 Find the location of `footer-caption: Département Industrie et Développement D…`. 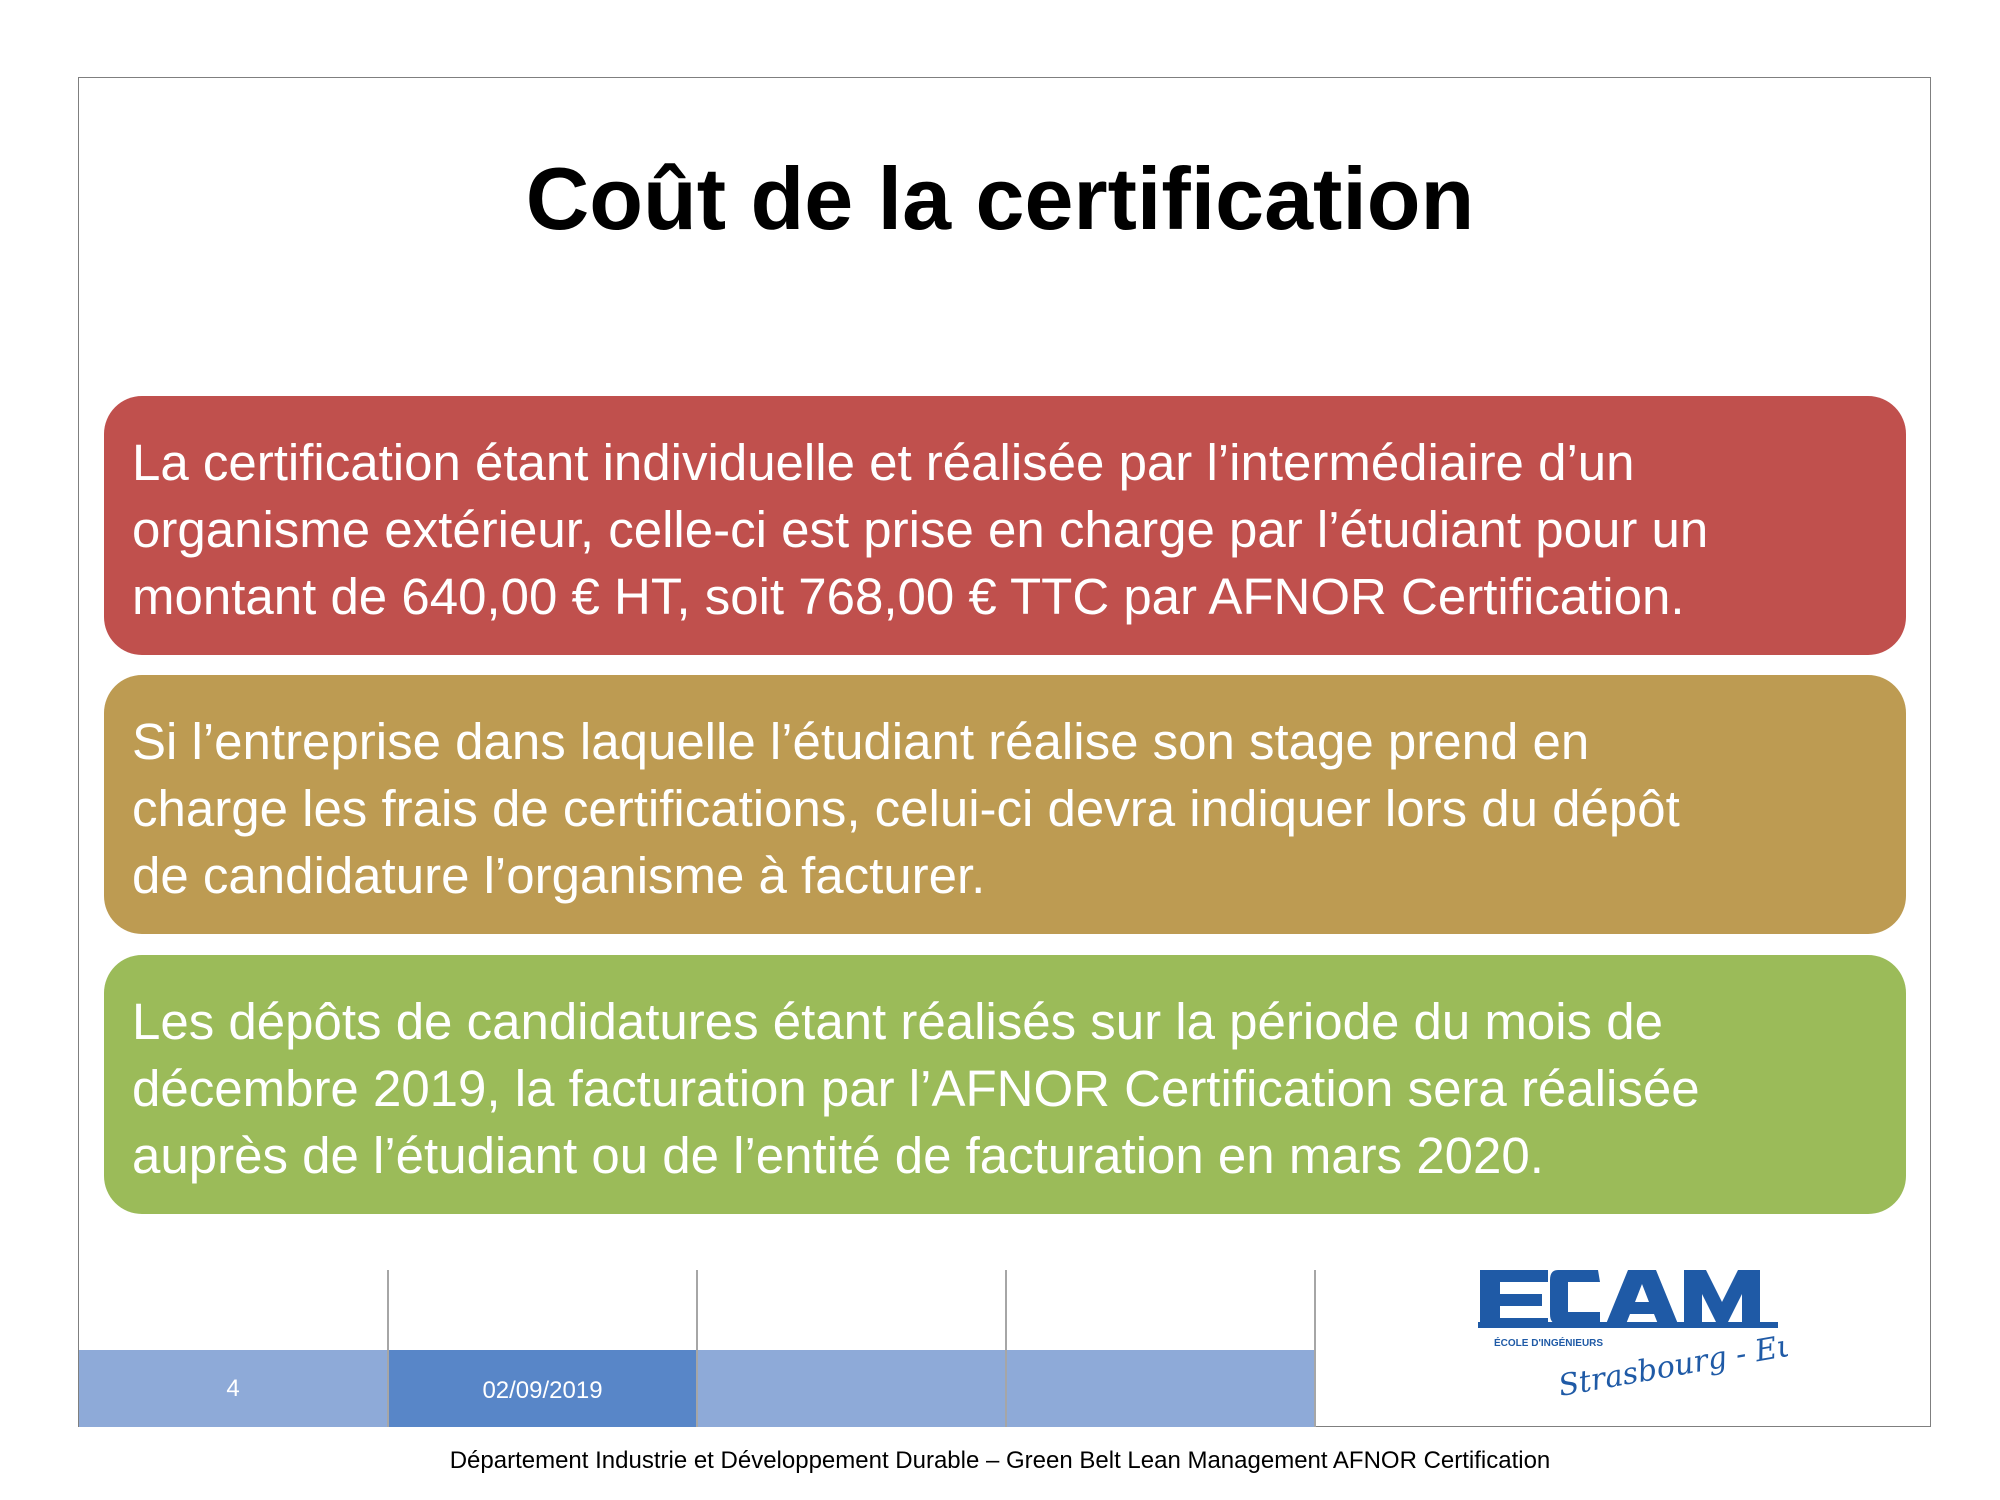

footer-caption: Département Industrie et Développement D… is located at coordinates (1000, 1460).